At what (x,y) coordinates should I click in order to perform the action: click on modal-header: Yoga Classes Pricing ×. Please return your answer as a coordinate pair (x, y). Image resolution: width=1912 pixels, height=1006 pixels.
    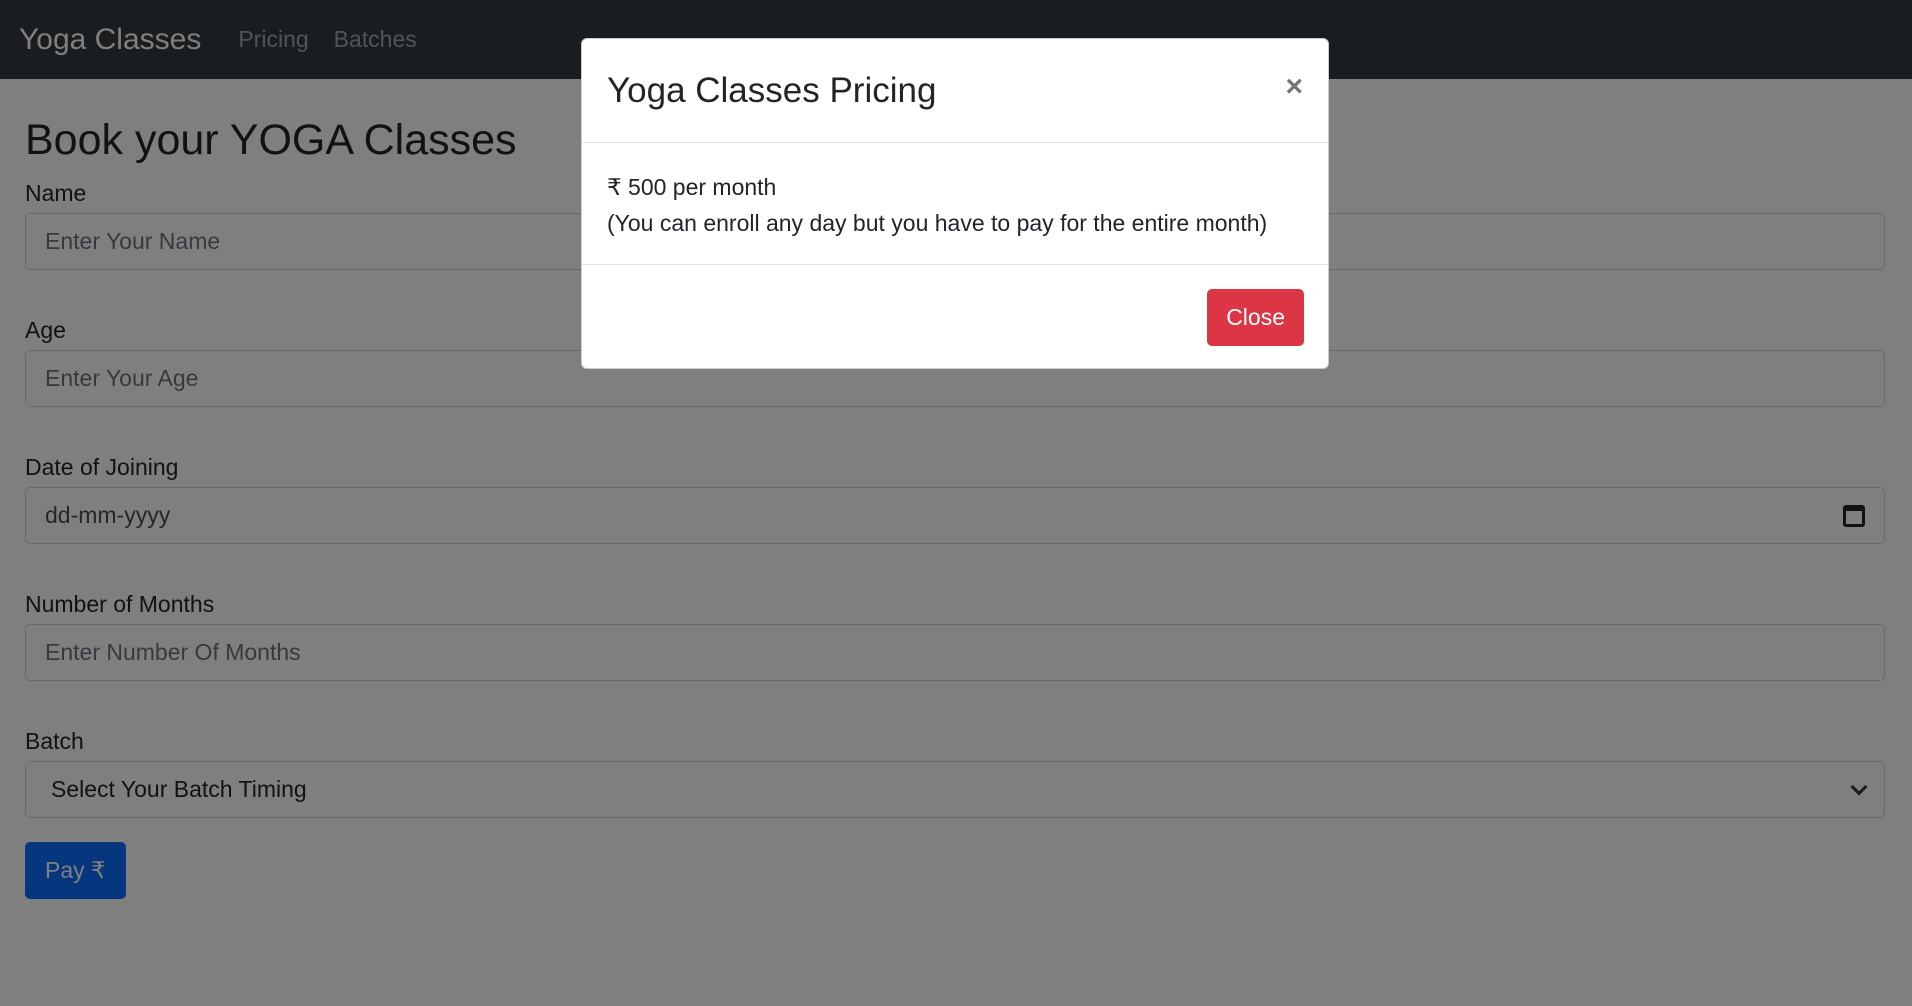
    Looking at the image, I should click on (955, 91).